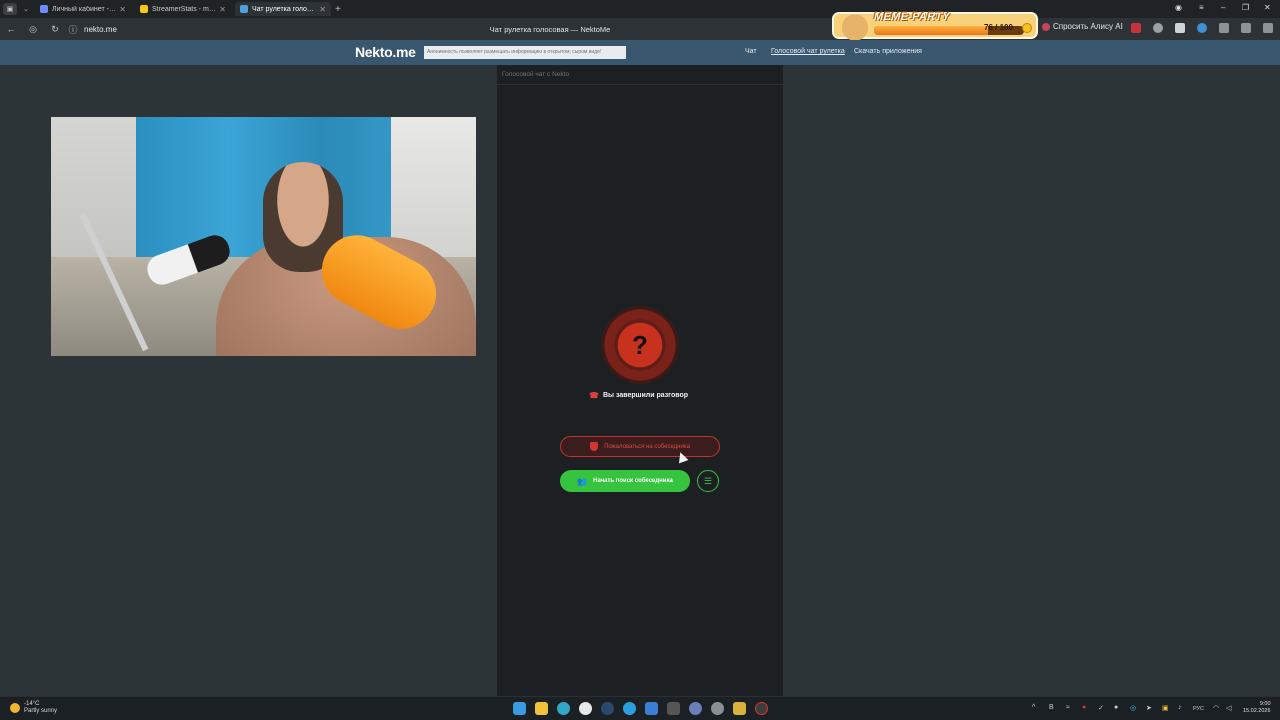  I want to click on volume-icon: ◁, so click(1228, 708).